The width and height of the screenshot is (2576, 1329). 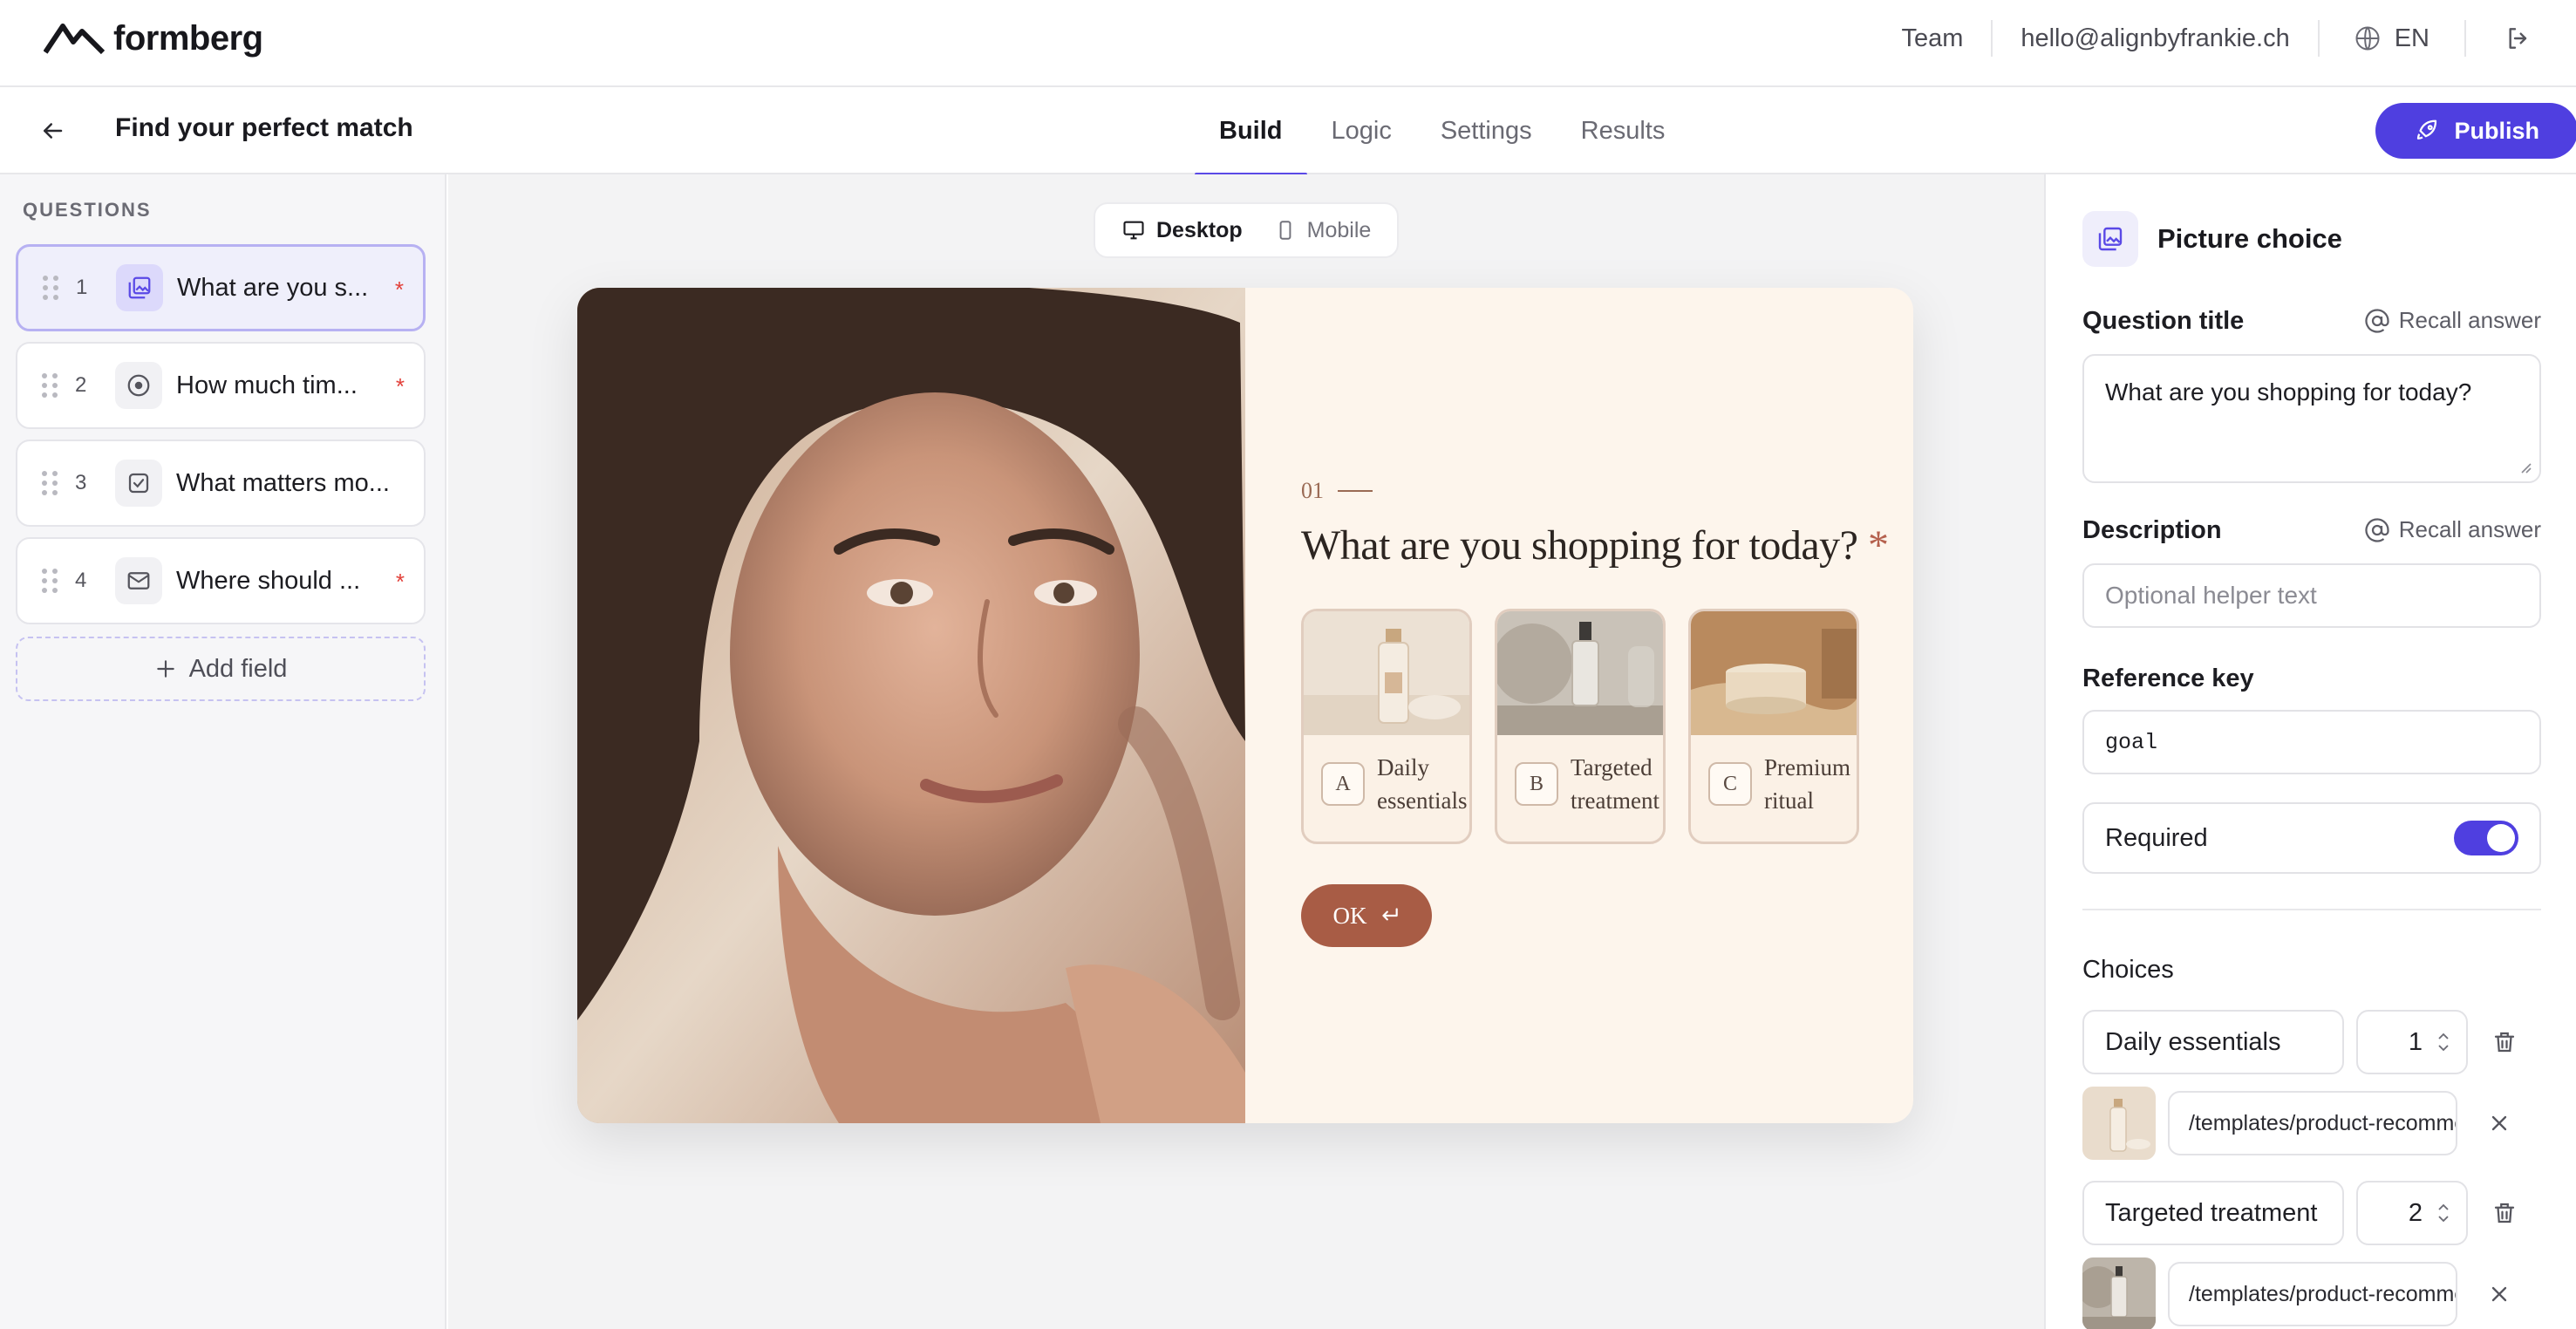 I want to click on checkbox-icon, so click(x=138, y=484).